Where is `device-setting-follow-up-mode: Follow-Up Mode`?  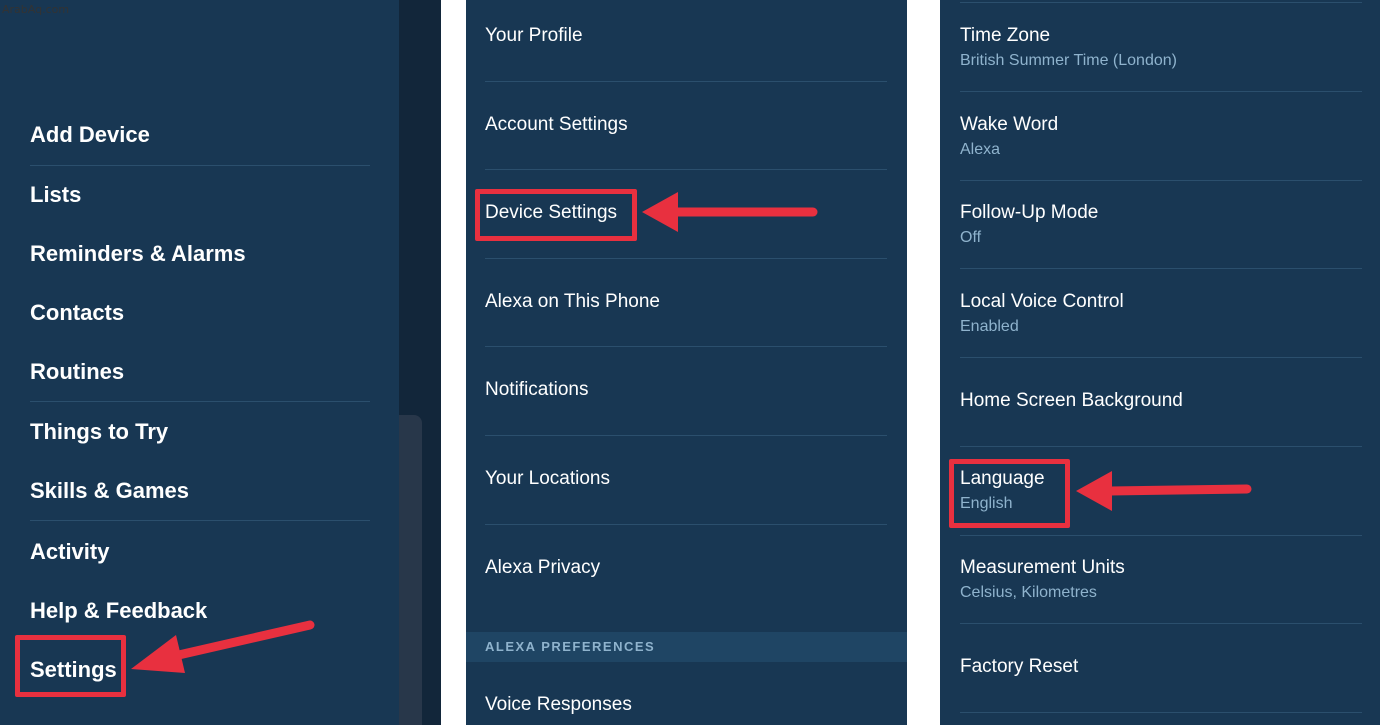
device-setting-follow-up-mode: Follow-Up Mode is located at coordinates (1029, 213).